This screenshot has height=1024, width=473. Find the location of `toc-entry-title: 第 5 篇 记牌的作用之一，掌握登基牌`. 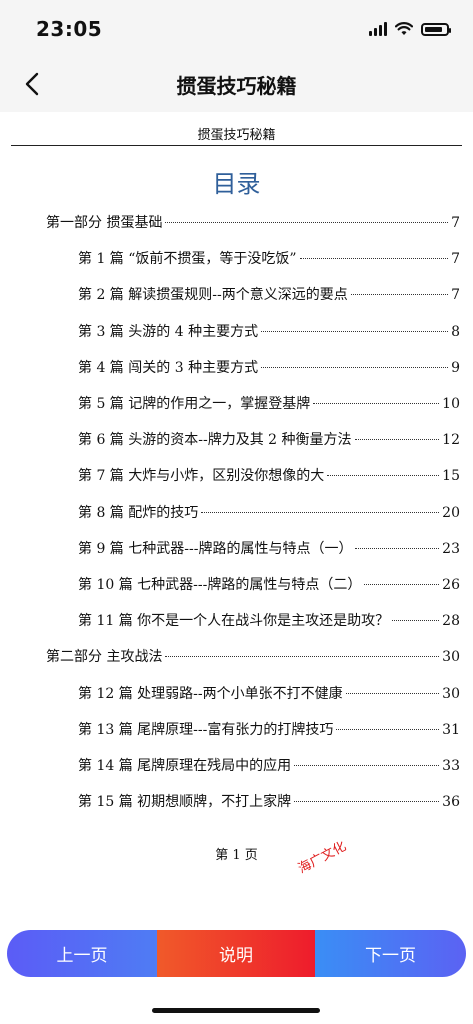

toc-entry-title: 第 5 篇 记牌的作用之一，掌握登基牌 is located at coordinates (194, 404).